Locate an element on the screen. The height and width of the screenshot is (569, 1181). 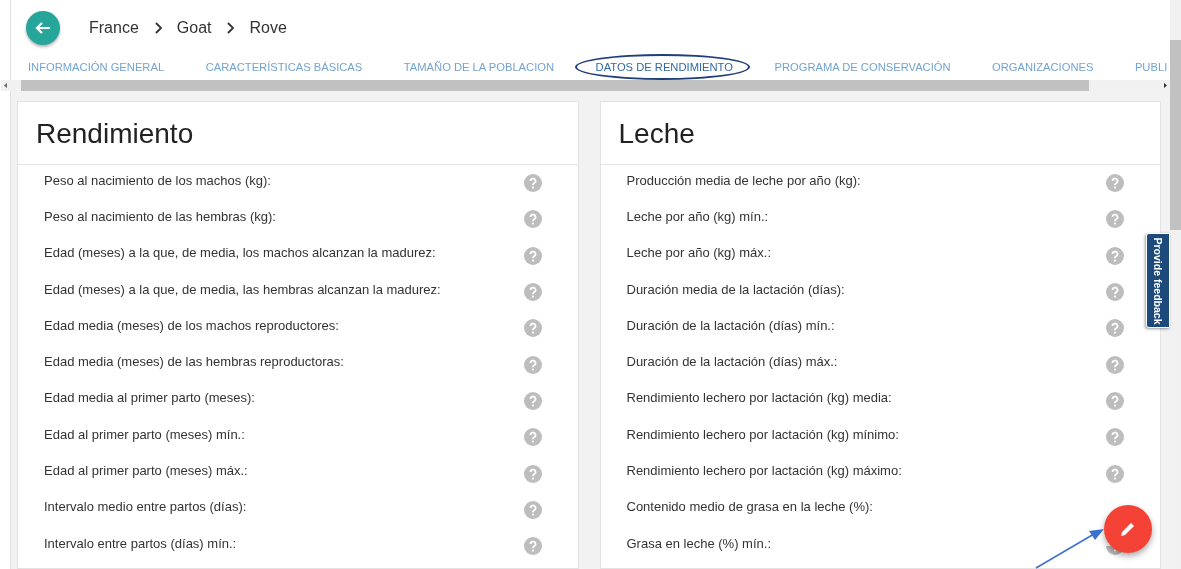
field-label: Rendimiento lechero por lactación (kg) máximo: is located at coordinates (764, 470).